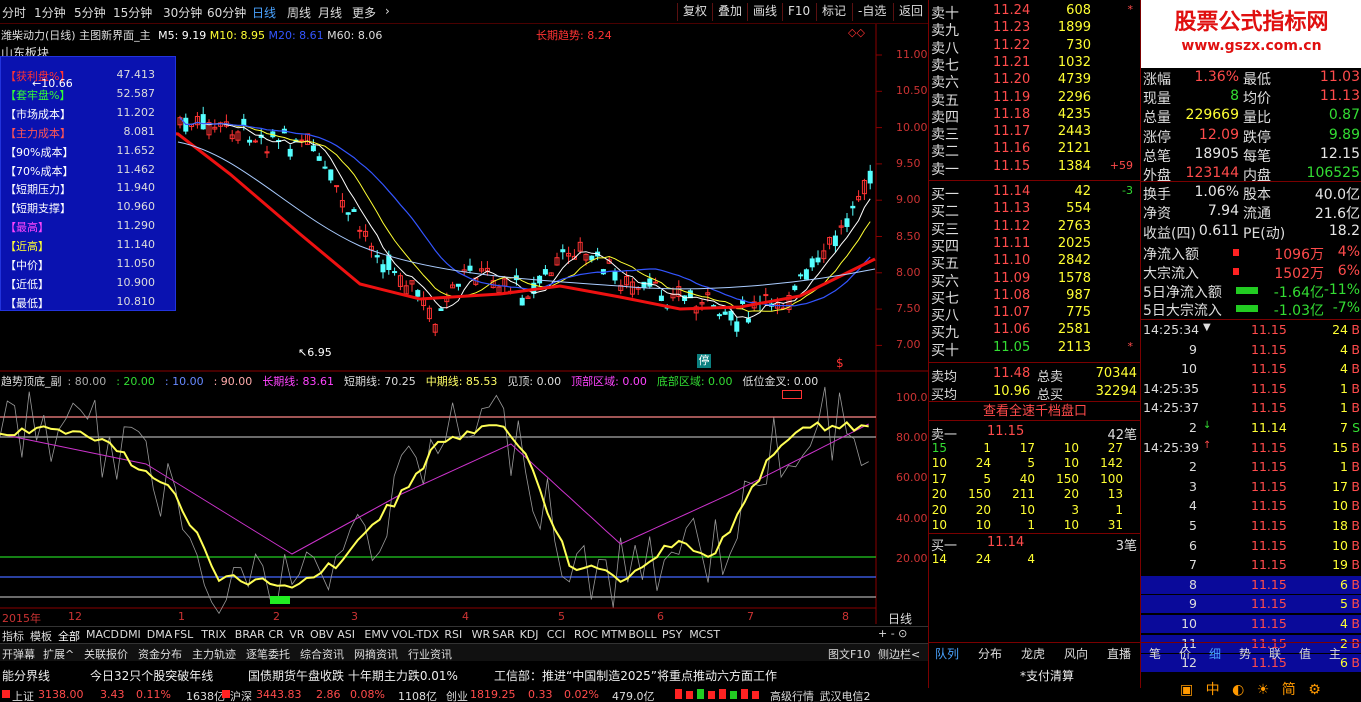 This screenshot has height=702, width=1361. I want to click on chip-value: 10.960, so click(136, 207).